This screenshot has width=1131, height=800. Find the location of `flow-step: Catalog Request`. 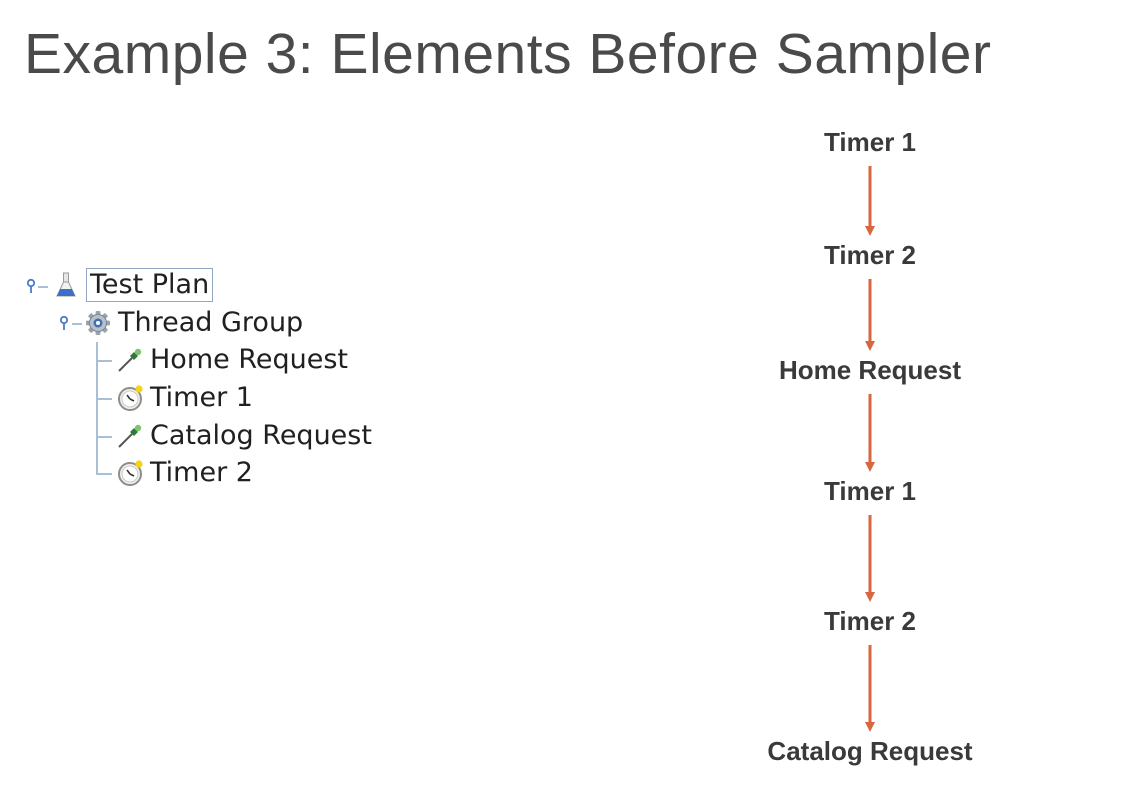

flow-step: Catalog Request is located at coordinates (870, 751).